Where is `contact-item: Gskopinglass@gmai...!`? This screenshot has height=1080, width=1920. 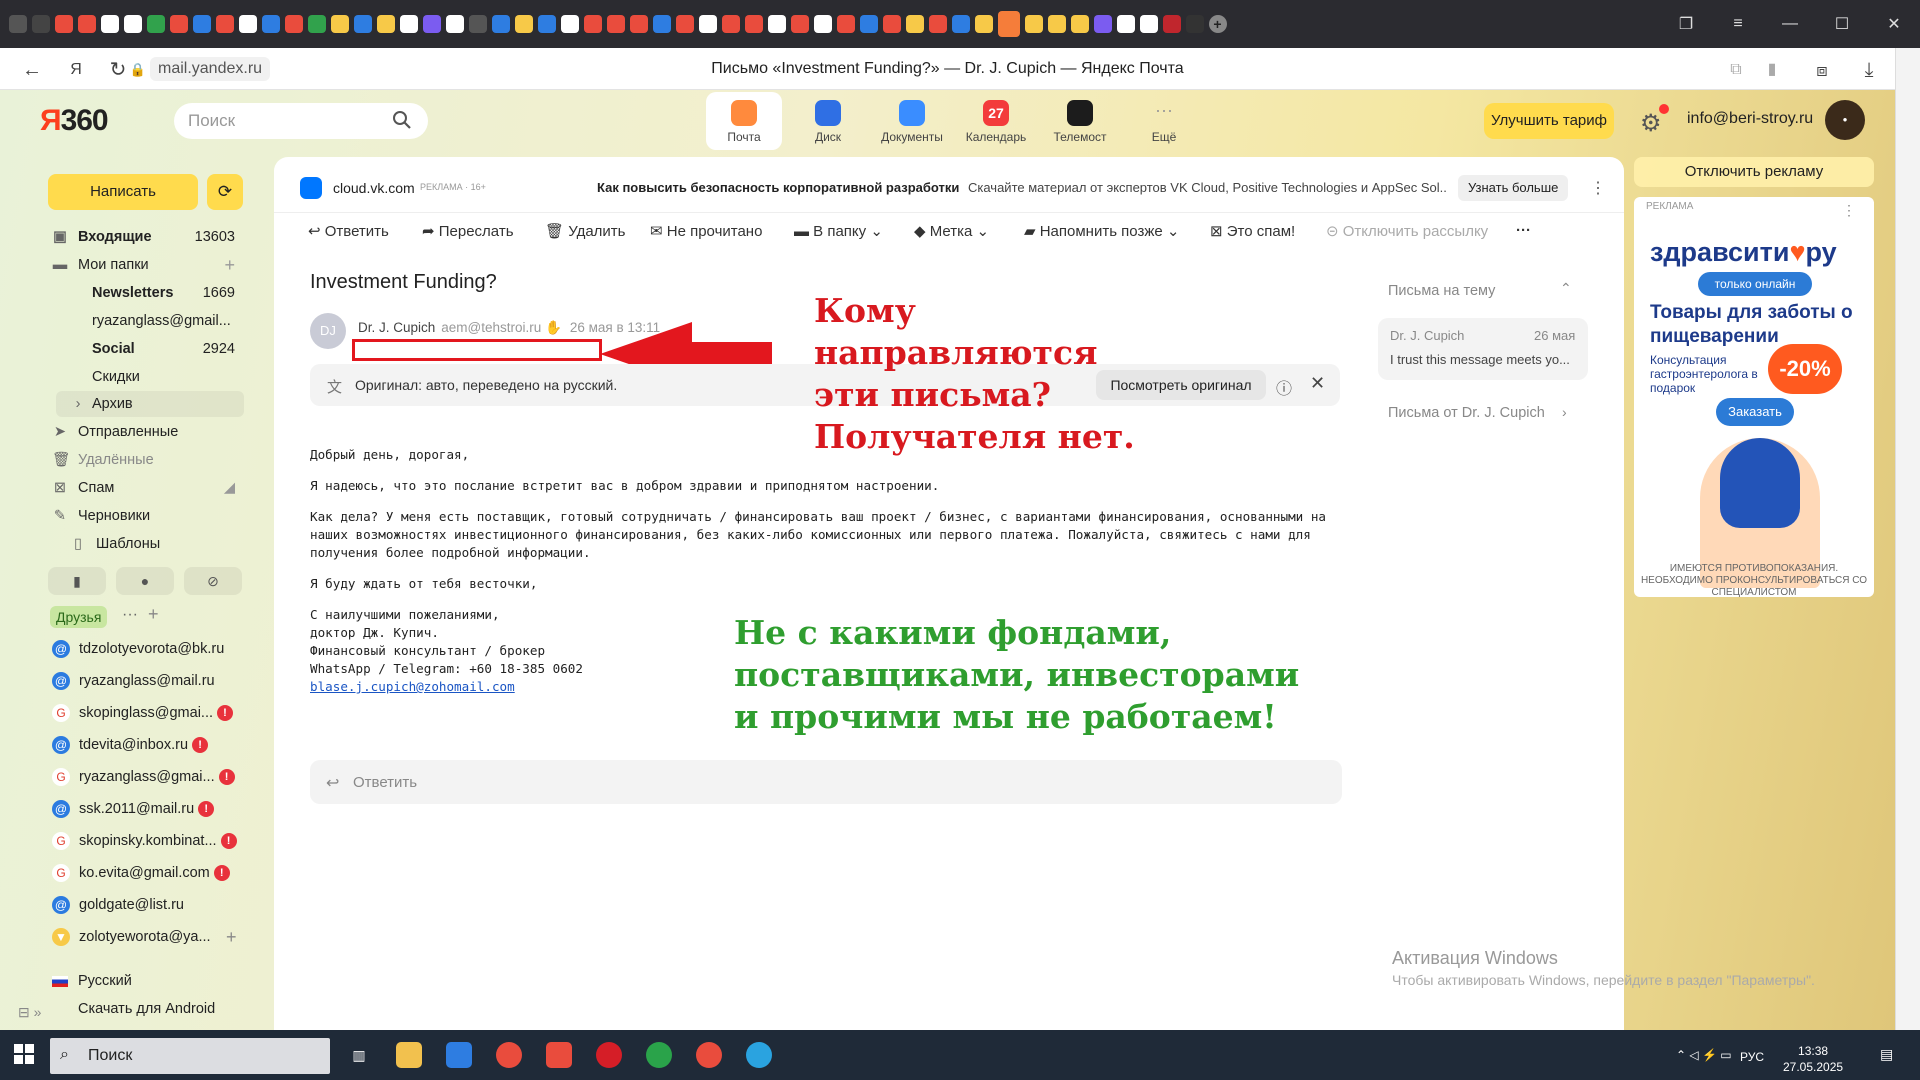 contact-item: Gskopinglass@gmai...! is located at coordinates (147, 713).